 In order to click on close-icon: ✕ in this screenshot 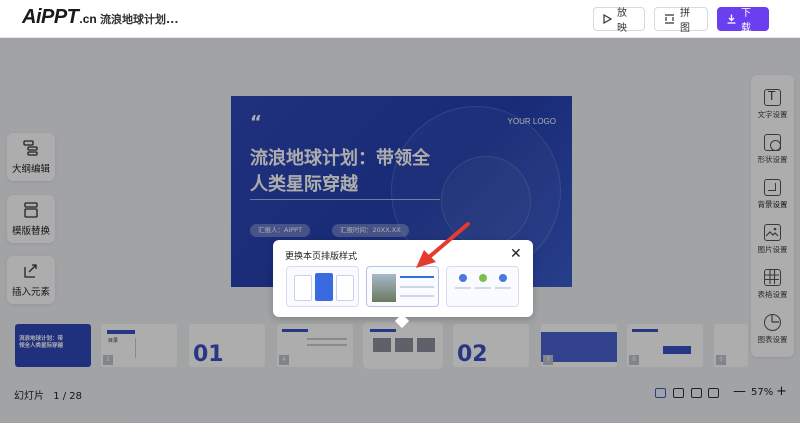, I will do `click(516, 254)`.